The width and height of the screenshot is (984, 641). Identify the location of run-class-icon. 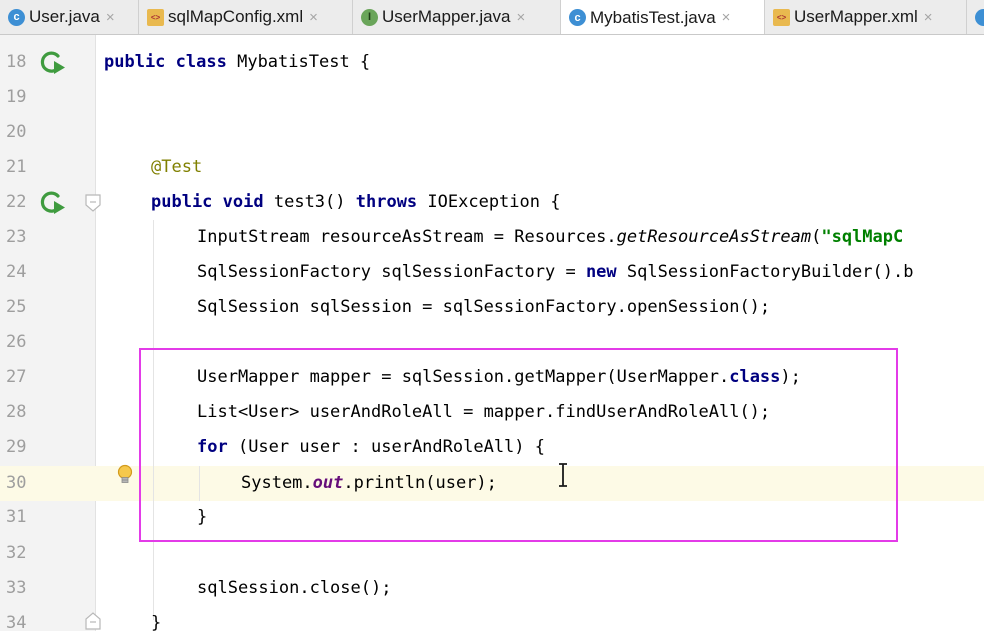
(52, 62).